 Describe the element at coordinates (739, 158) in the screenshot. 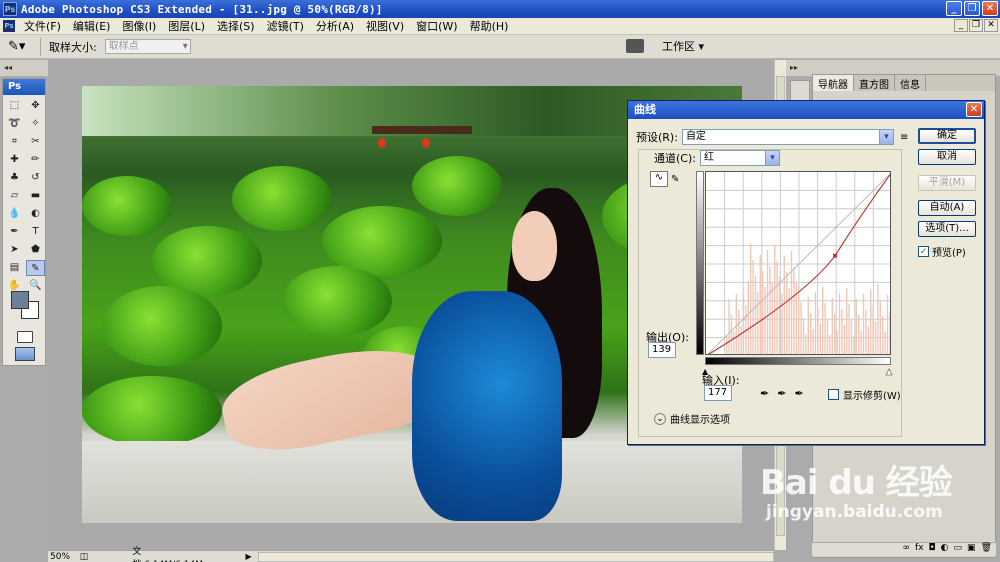

I see `channel-select: 红 ▾` at that location.